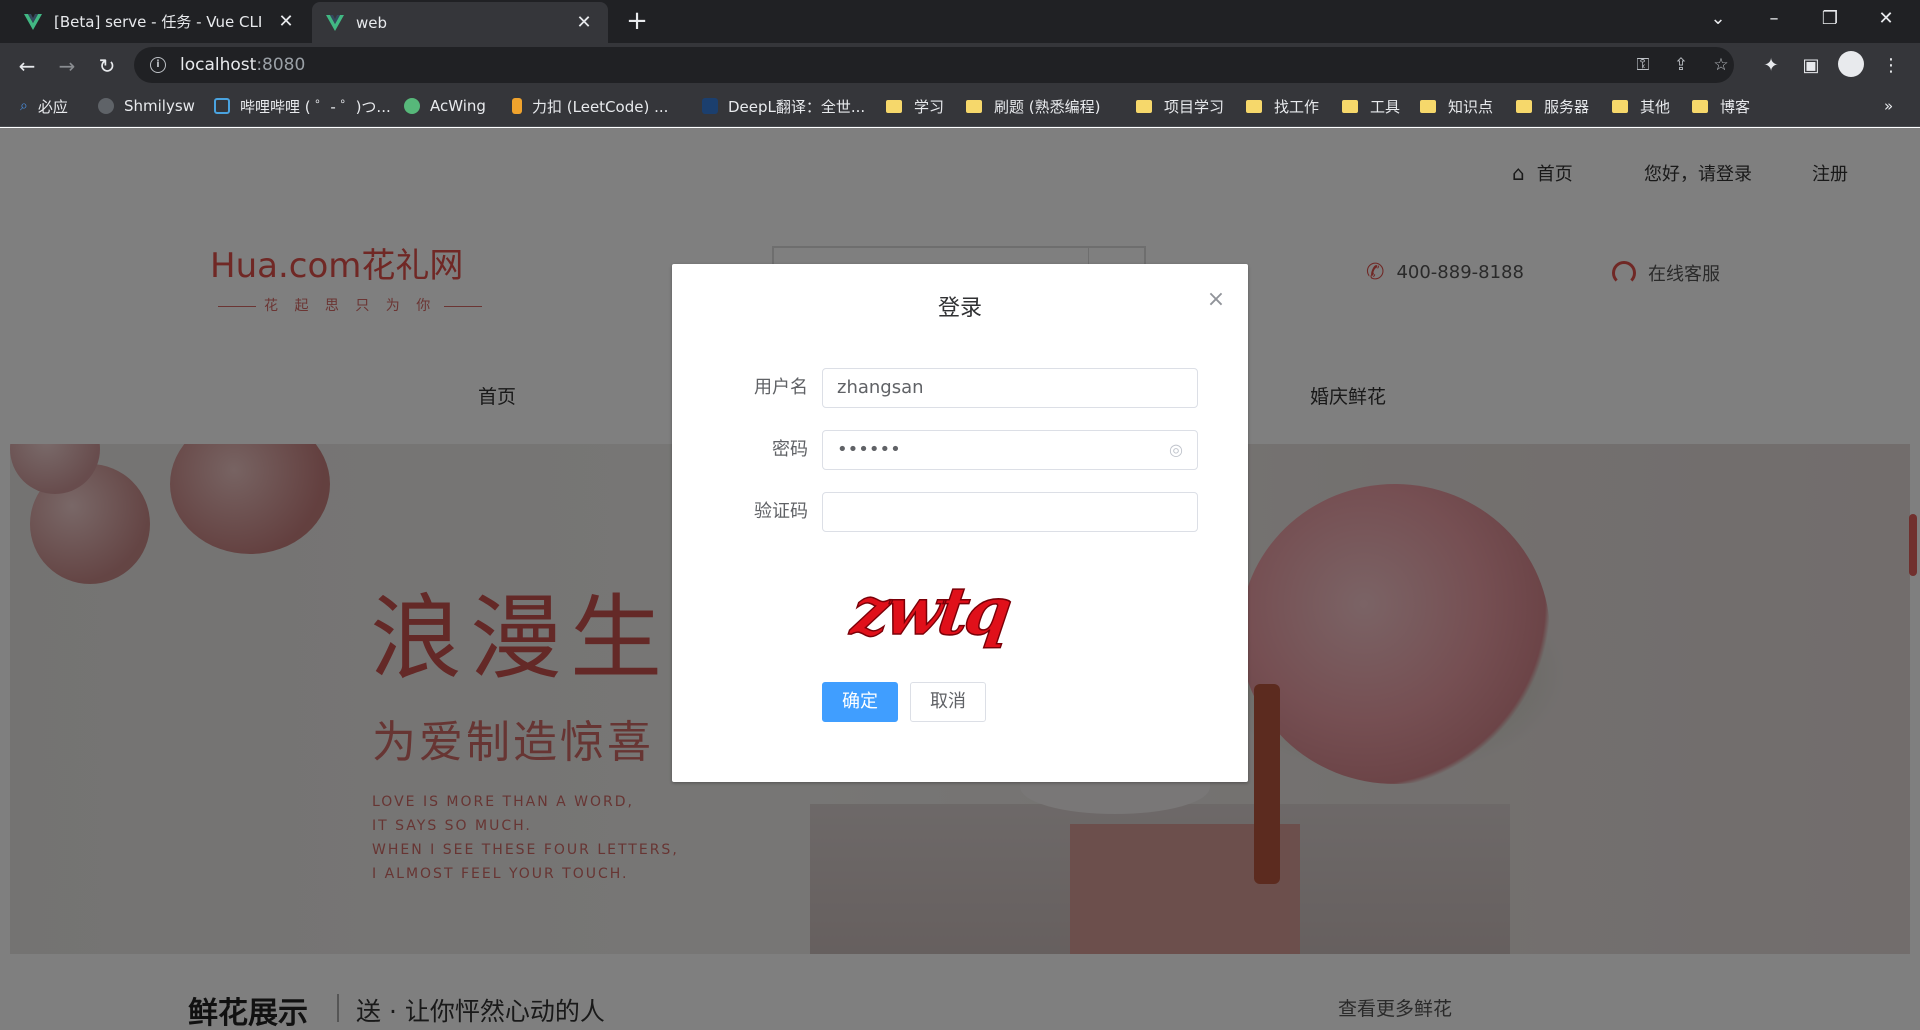  I want to click on captcha-input, so click(1010, 512).